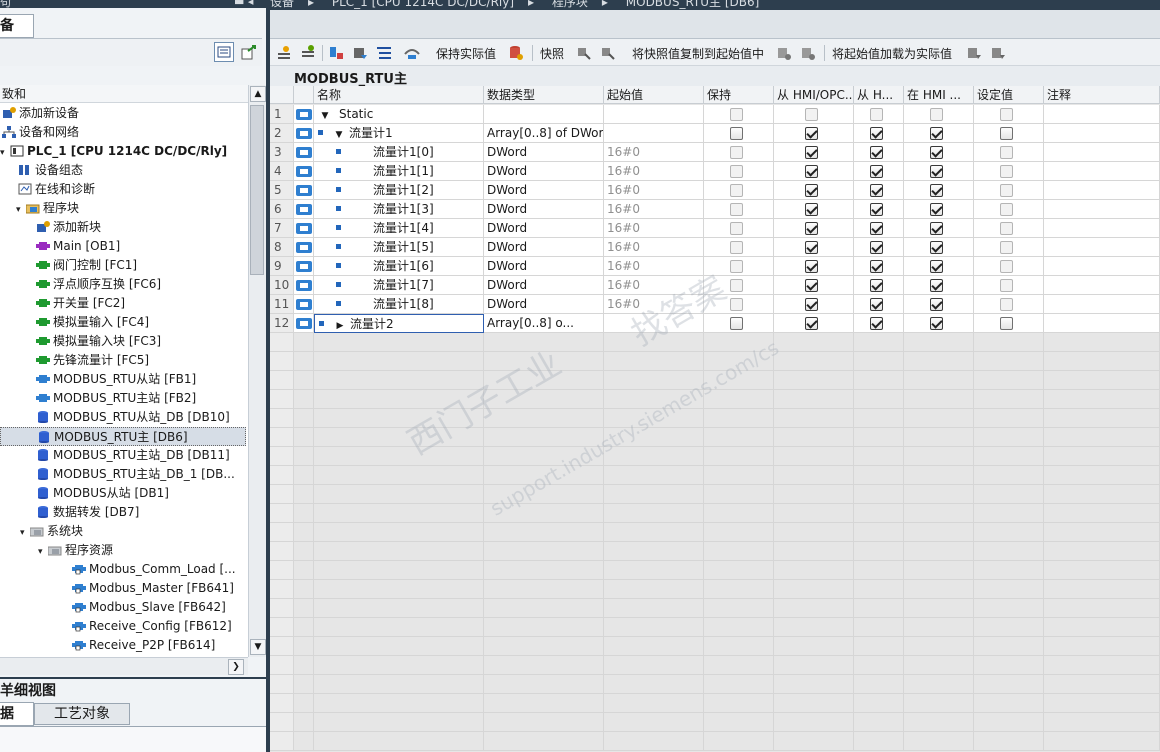  Describe the element at coordinates (224, 52) in the screenshot. I see `overview-view-icon` at that location.